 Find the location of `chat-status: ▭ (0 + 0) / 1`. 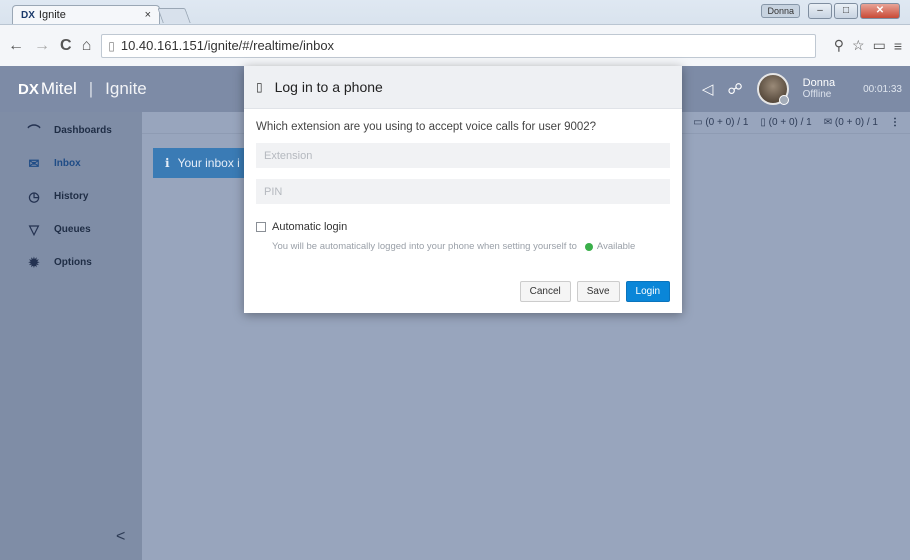

chat-status: ▭ (0 + 0) / 1 is located at coordinates (720, 122).